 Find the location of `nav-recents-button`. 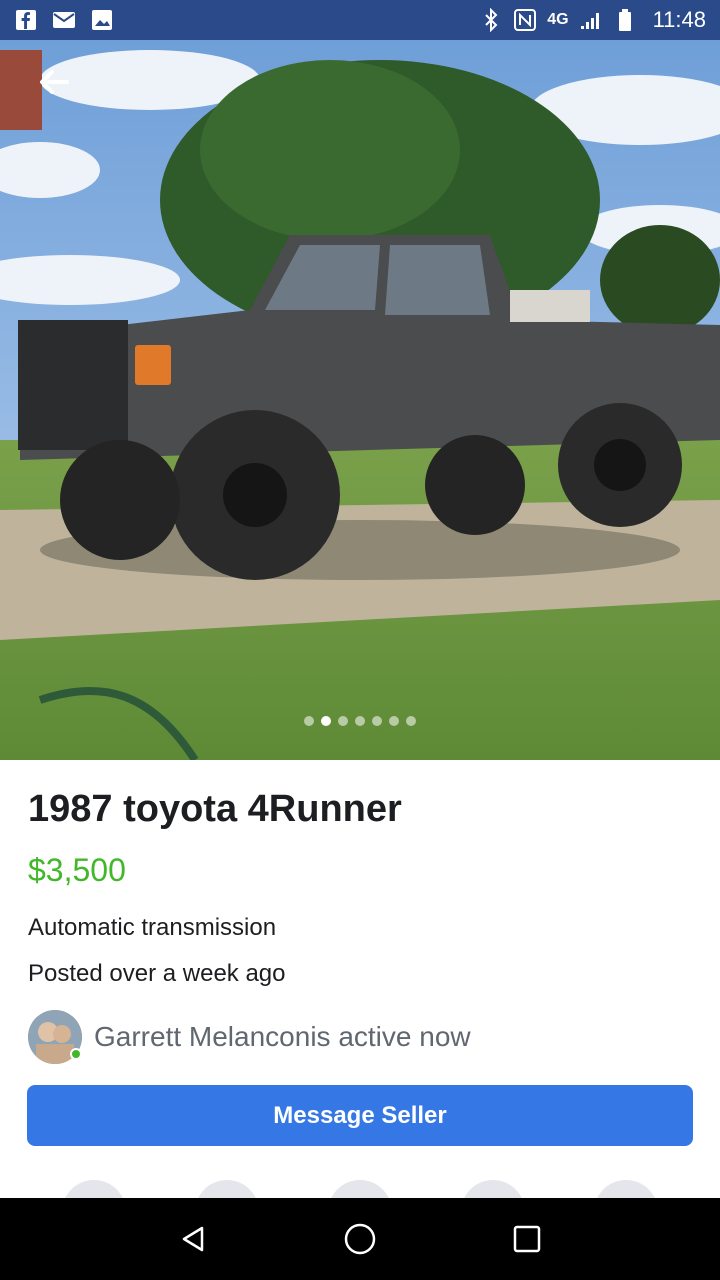

nav-recents-button is located at coordinates (527, 1239).